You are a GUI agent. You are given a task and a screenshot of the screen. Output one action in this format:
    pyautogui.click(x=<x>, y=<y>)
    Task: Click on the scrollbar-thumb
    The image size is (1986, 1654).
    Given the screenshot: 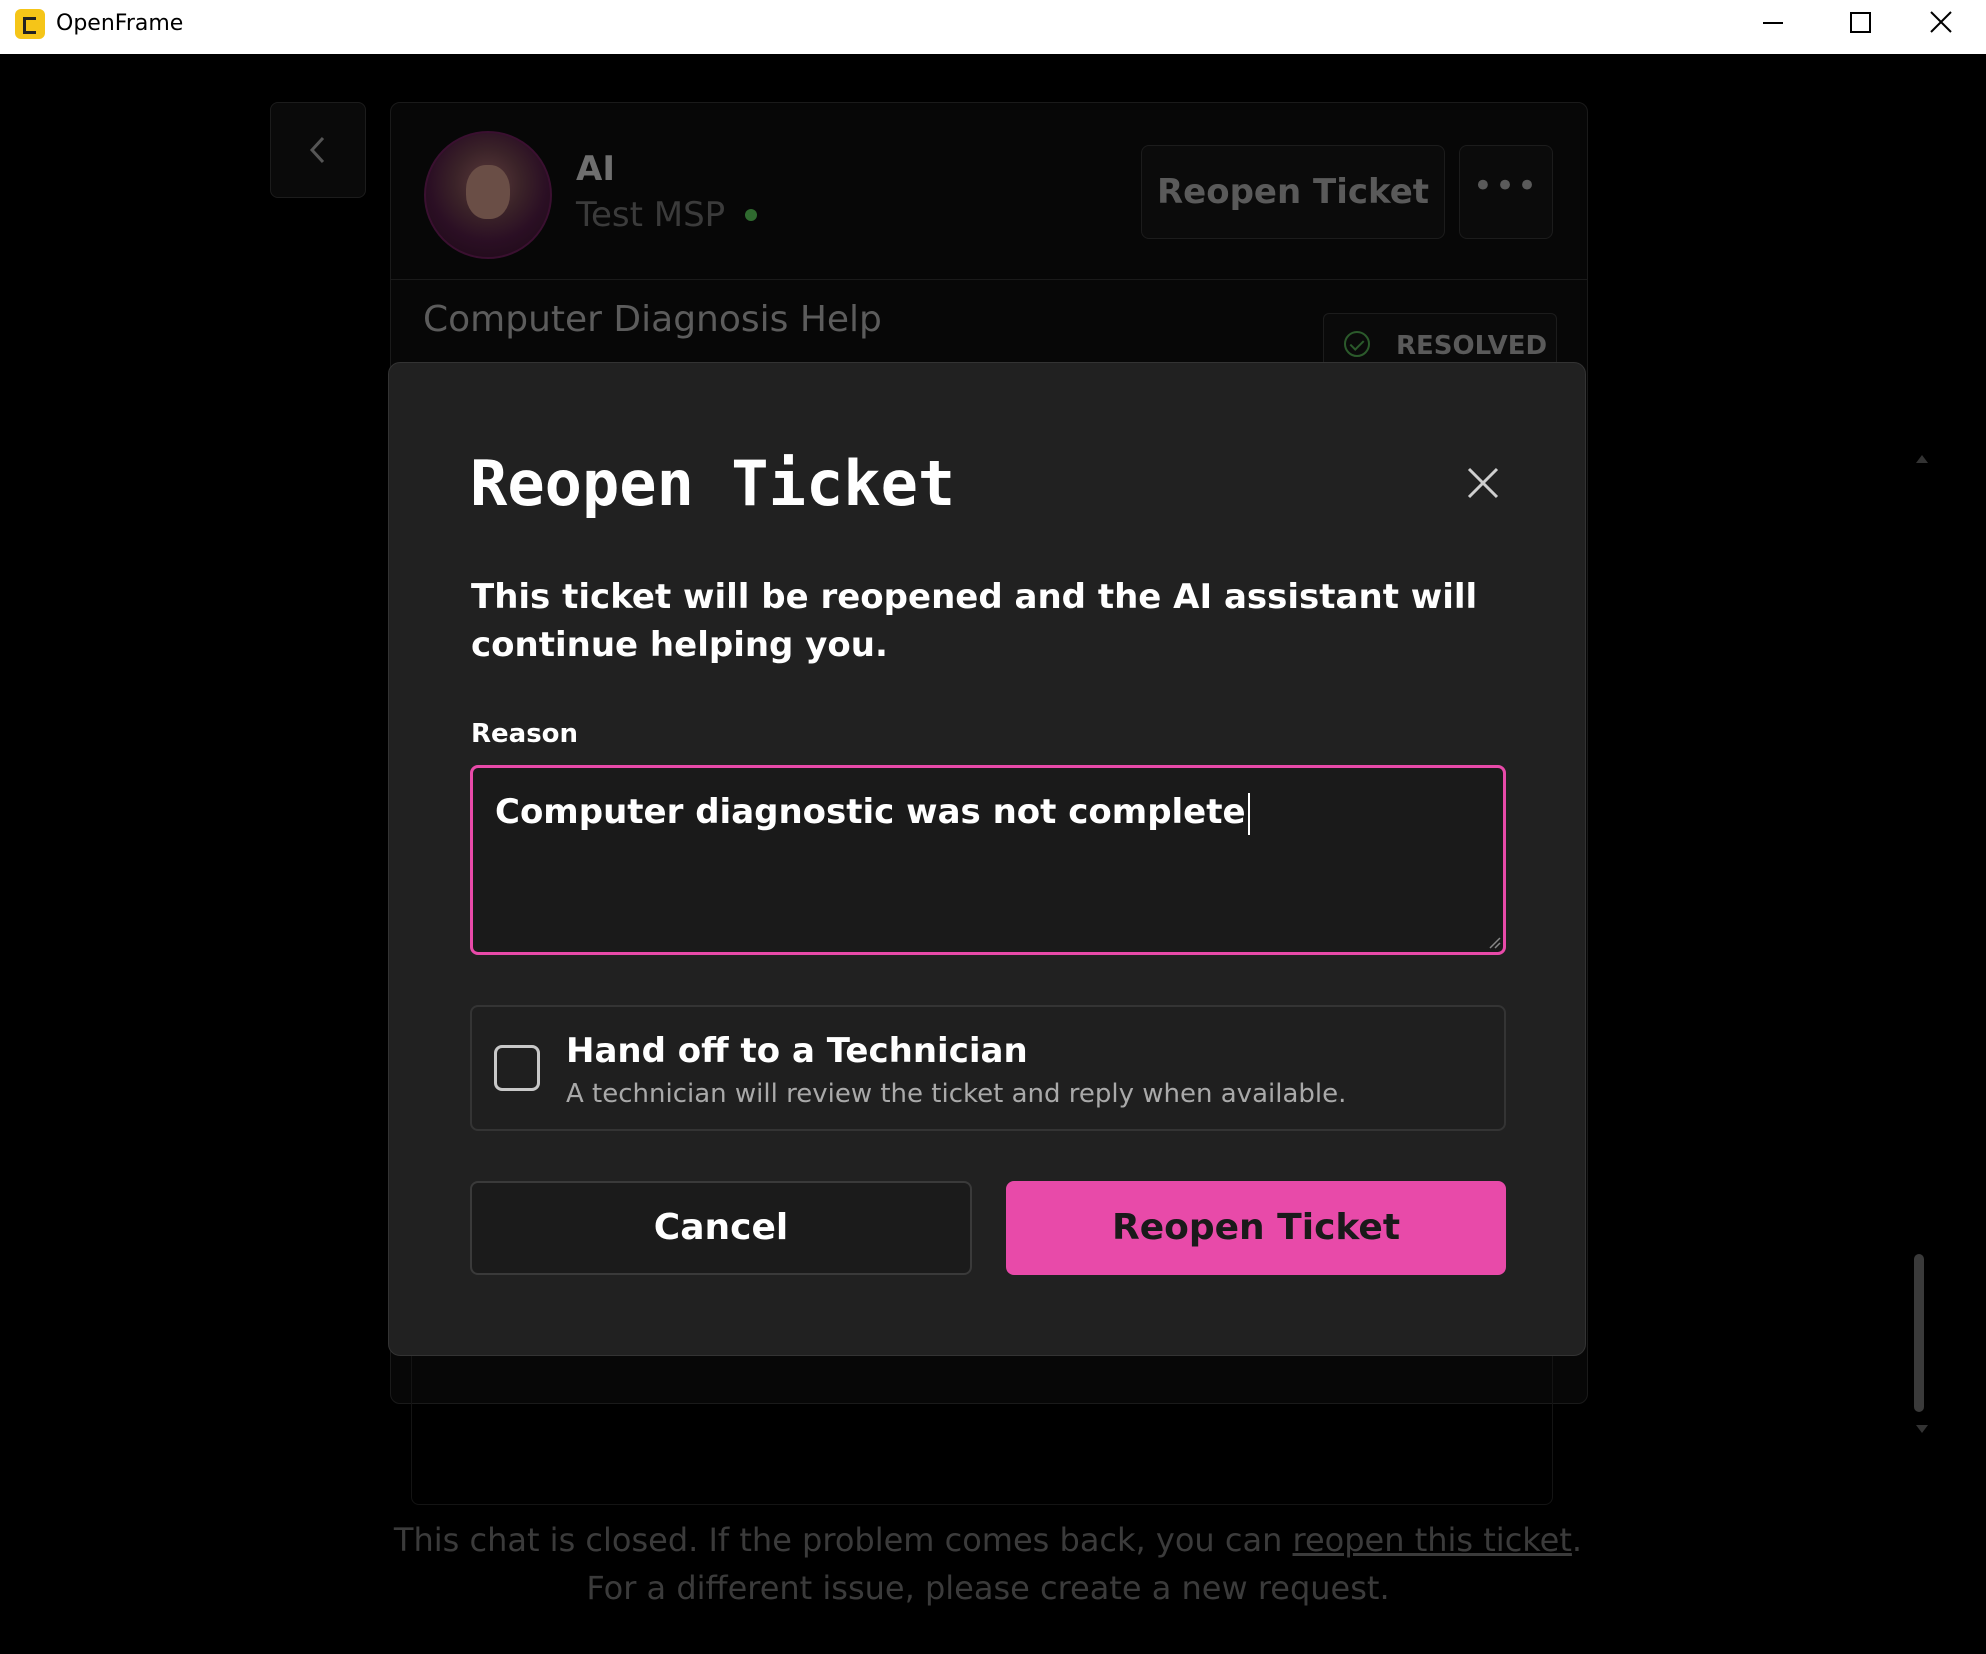 What is the action you would take?
    pyautogui.click(x=1919, y=1333)
    